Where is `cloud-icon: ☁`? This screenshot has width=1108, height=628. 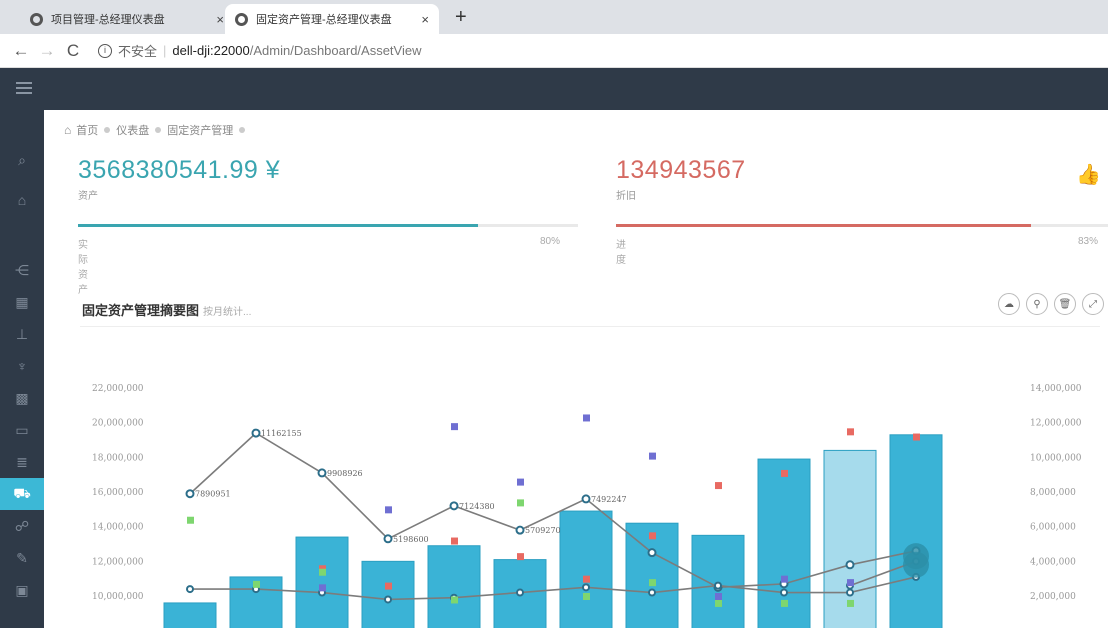
cloud-icon: ☁ is located at coordinates (1009, 304).